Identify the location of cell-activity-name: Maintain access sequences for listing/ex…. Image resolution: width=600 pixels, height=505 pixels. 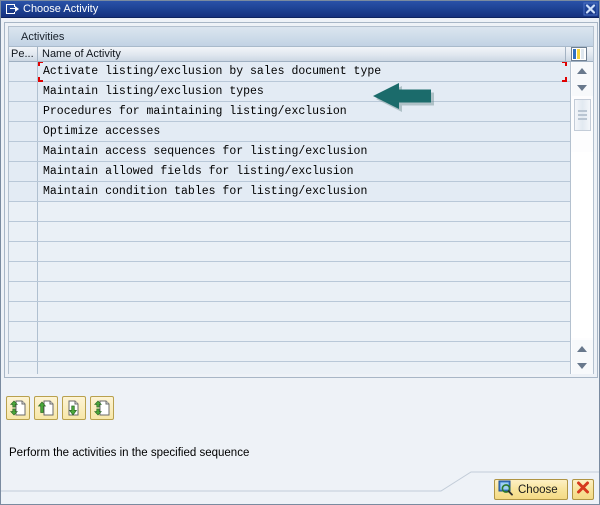
(304, 151).